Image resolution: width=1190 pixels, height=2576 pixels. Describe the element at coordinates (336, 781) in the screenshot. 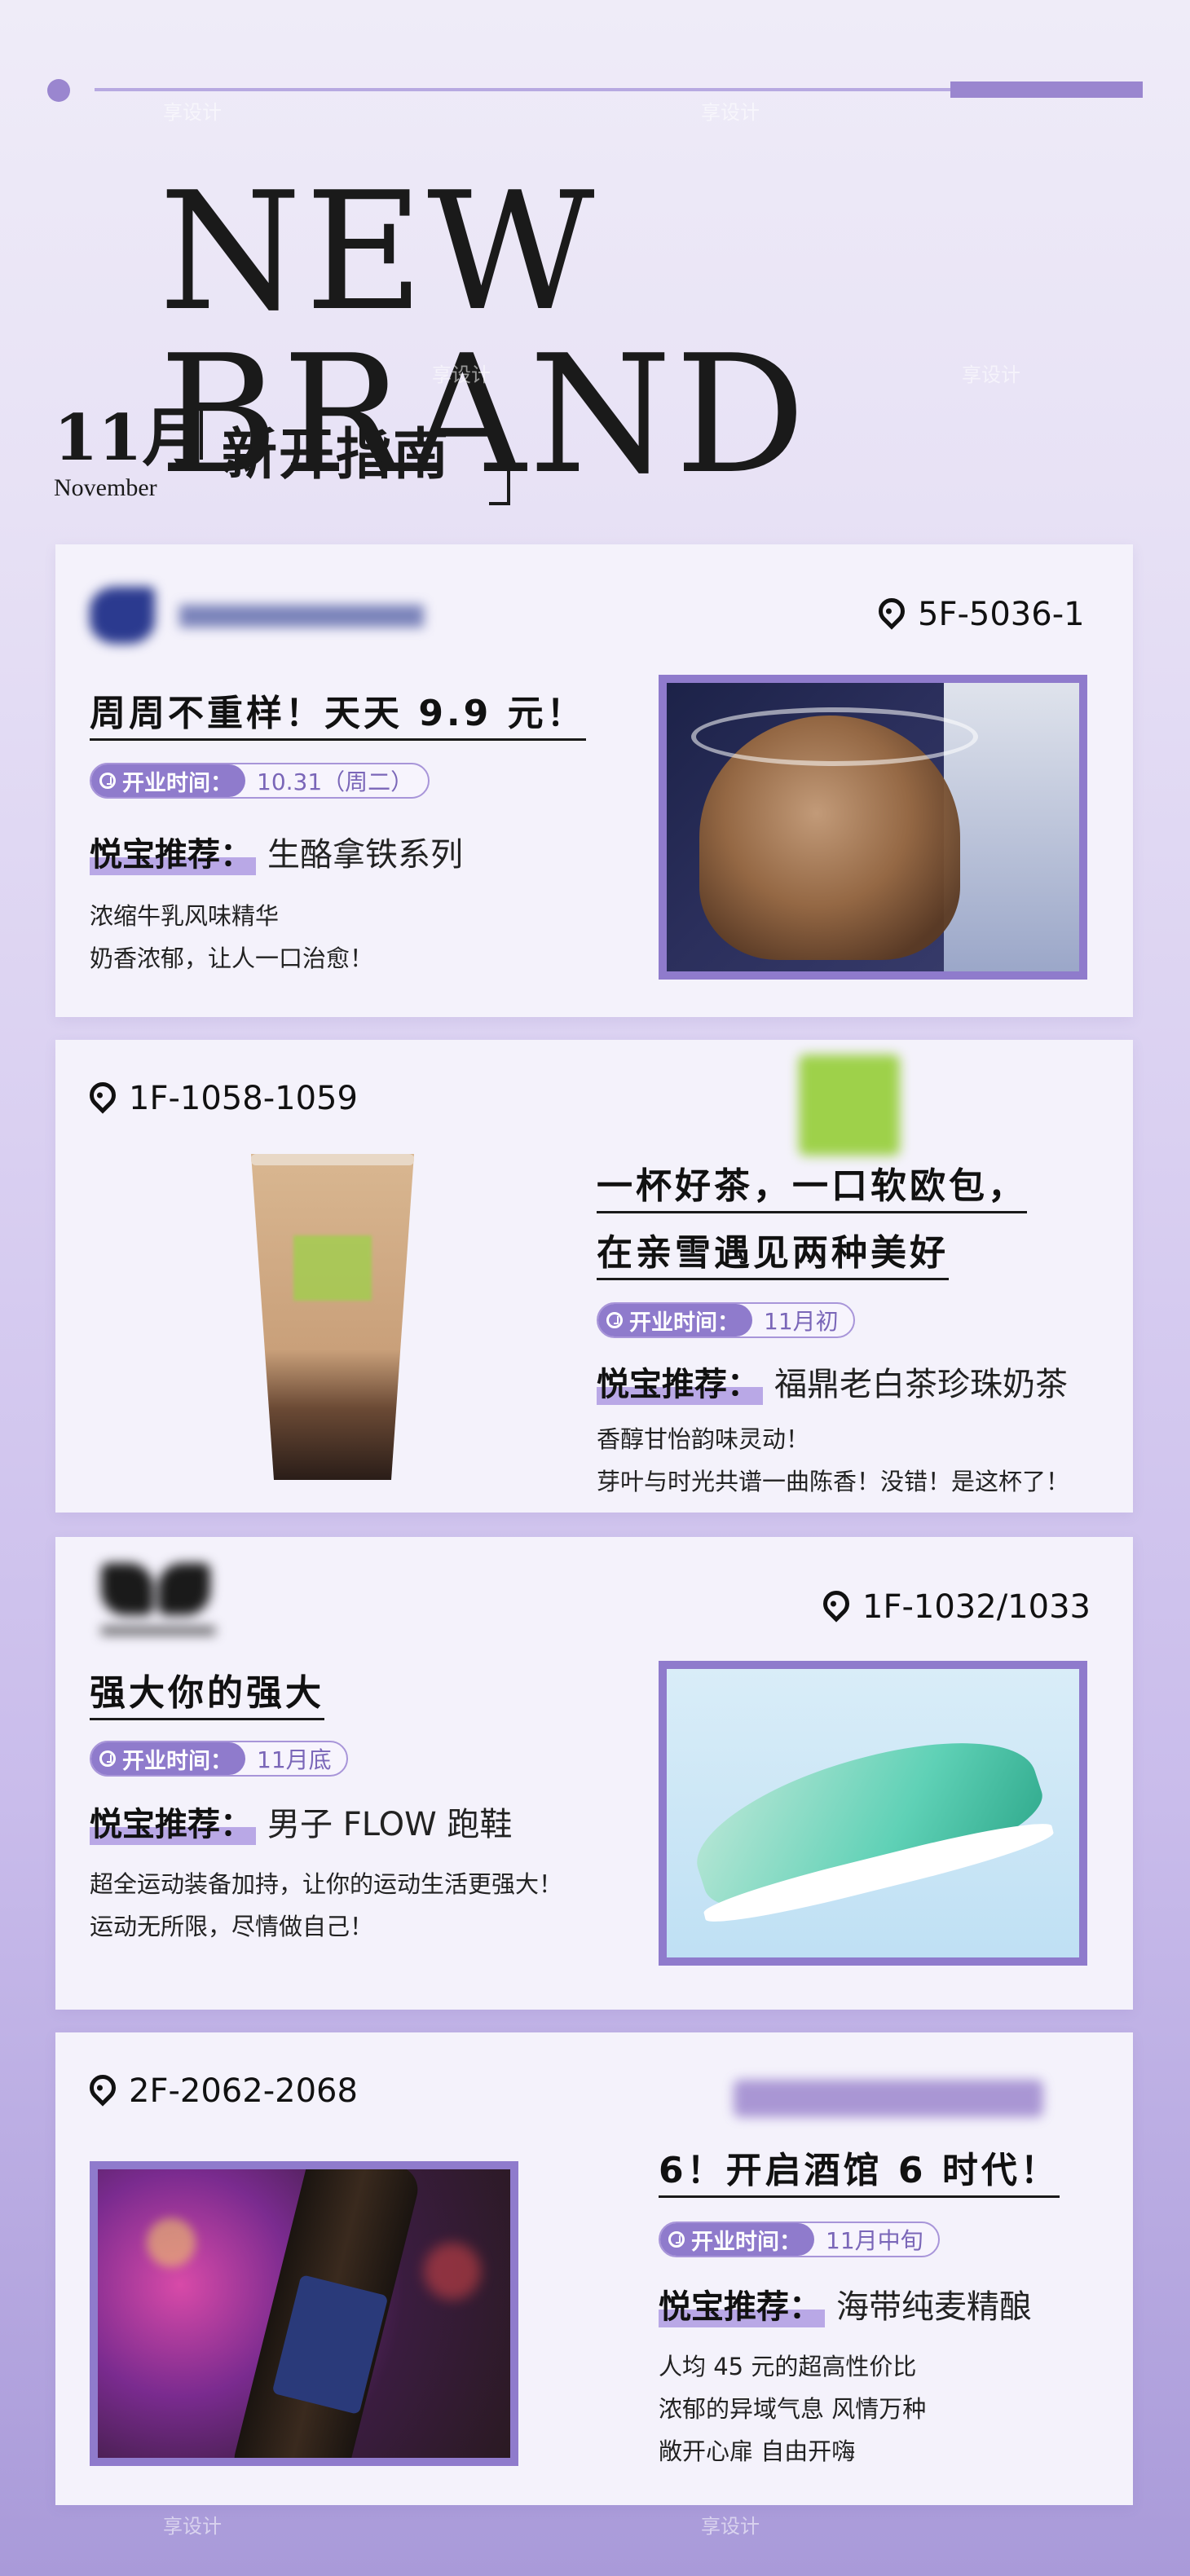

I see `opening-time-value: 10.31（周二）` at that location.